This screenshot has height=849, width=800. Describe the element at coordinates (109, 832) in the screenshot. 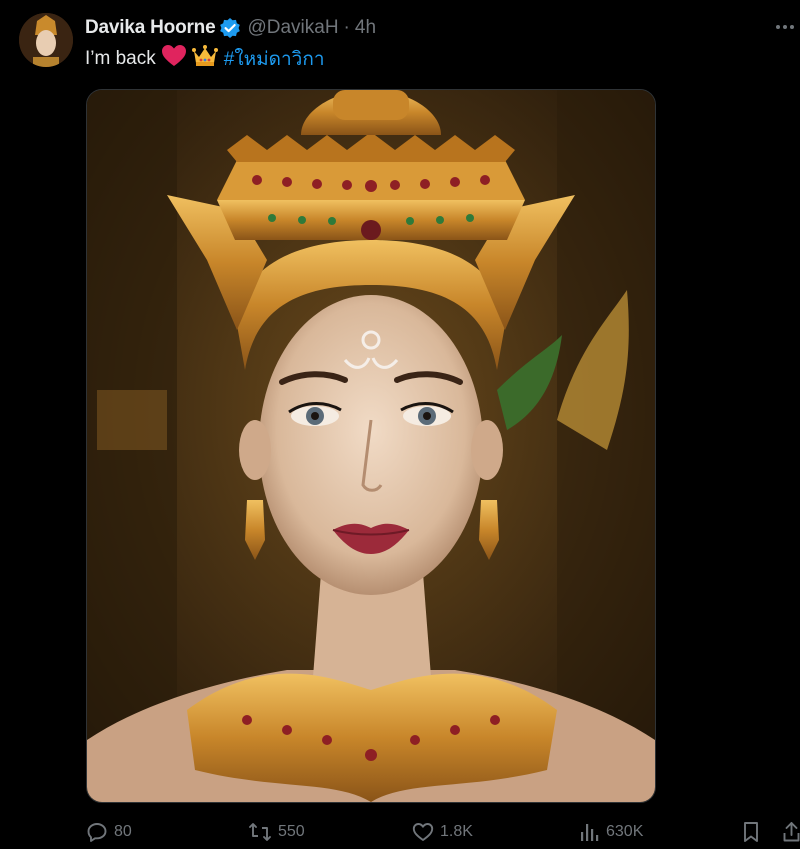

I see `reply-button: 80` at that location.